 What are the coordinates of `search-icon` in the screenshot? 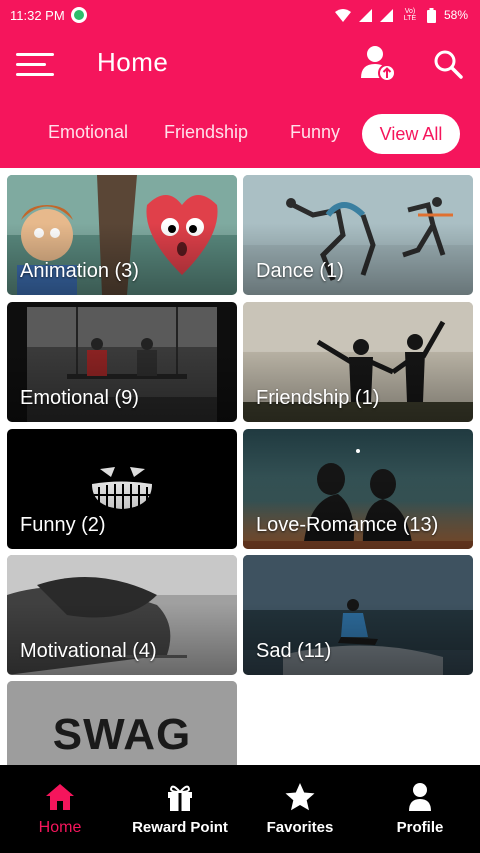 It's located at (448, 64).